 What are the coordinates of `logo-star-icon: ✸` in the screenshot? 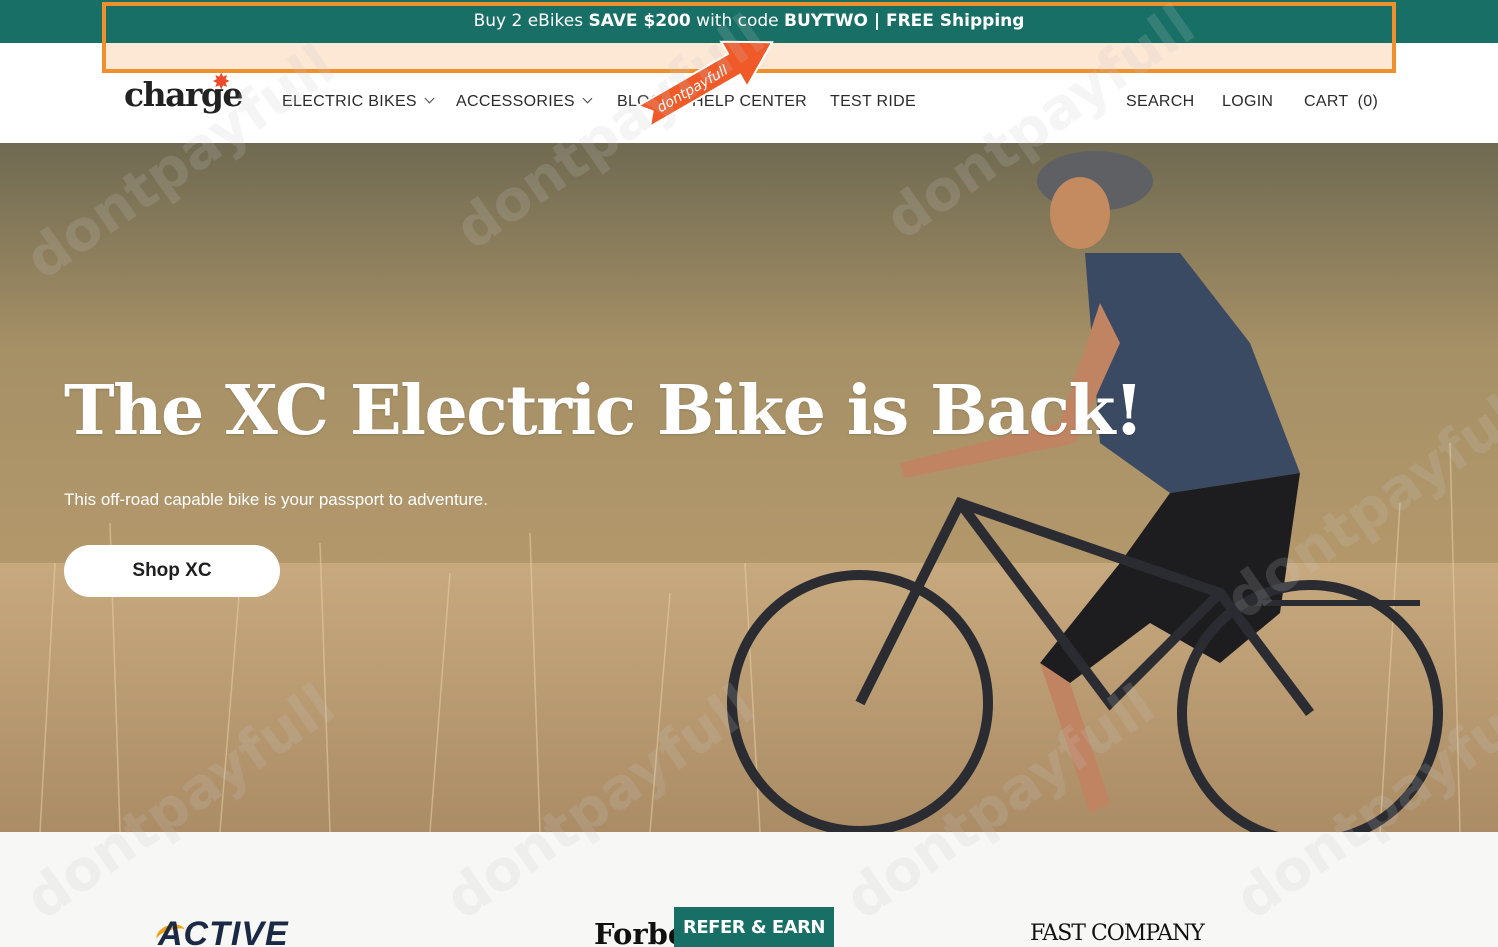 It's located at (221, 81).